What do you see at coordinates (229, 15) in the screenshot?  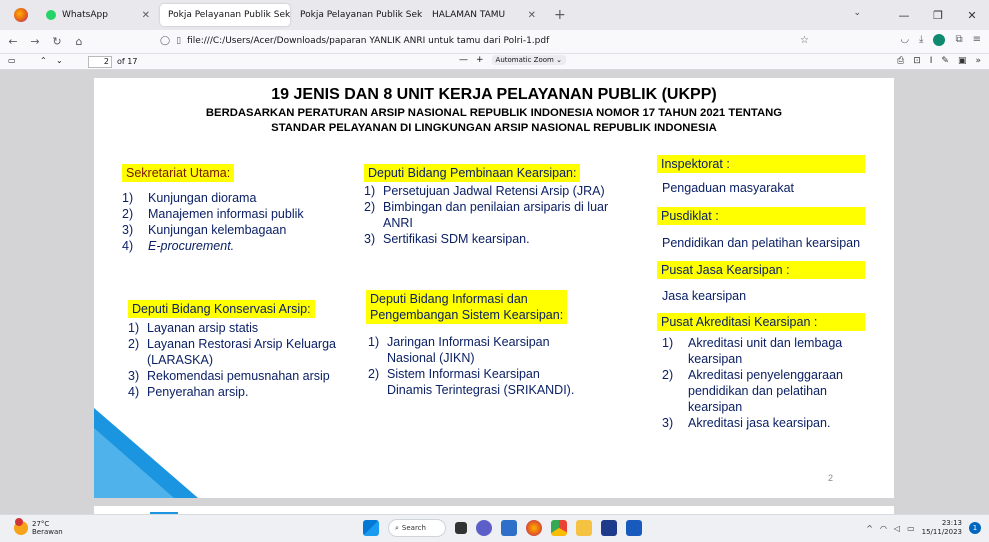 I see `tab-label: Pokja Pelayanan Publik Sekretariat` at bounding box center [229, 15].